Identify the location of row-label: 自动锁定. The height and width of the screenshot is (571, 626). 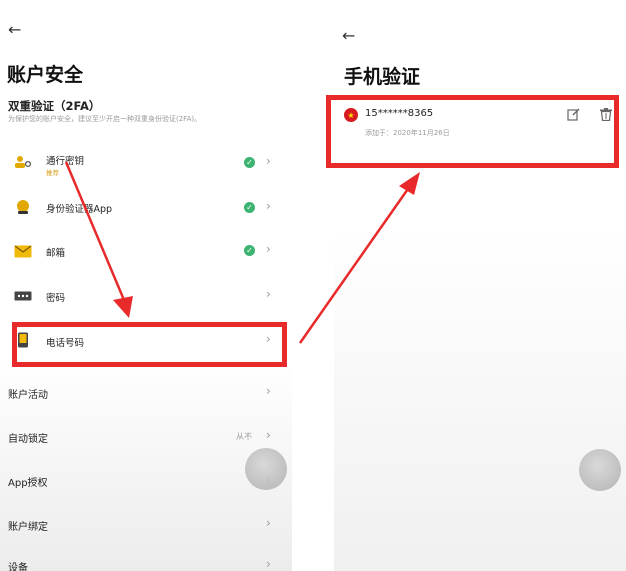
(28, 439).